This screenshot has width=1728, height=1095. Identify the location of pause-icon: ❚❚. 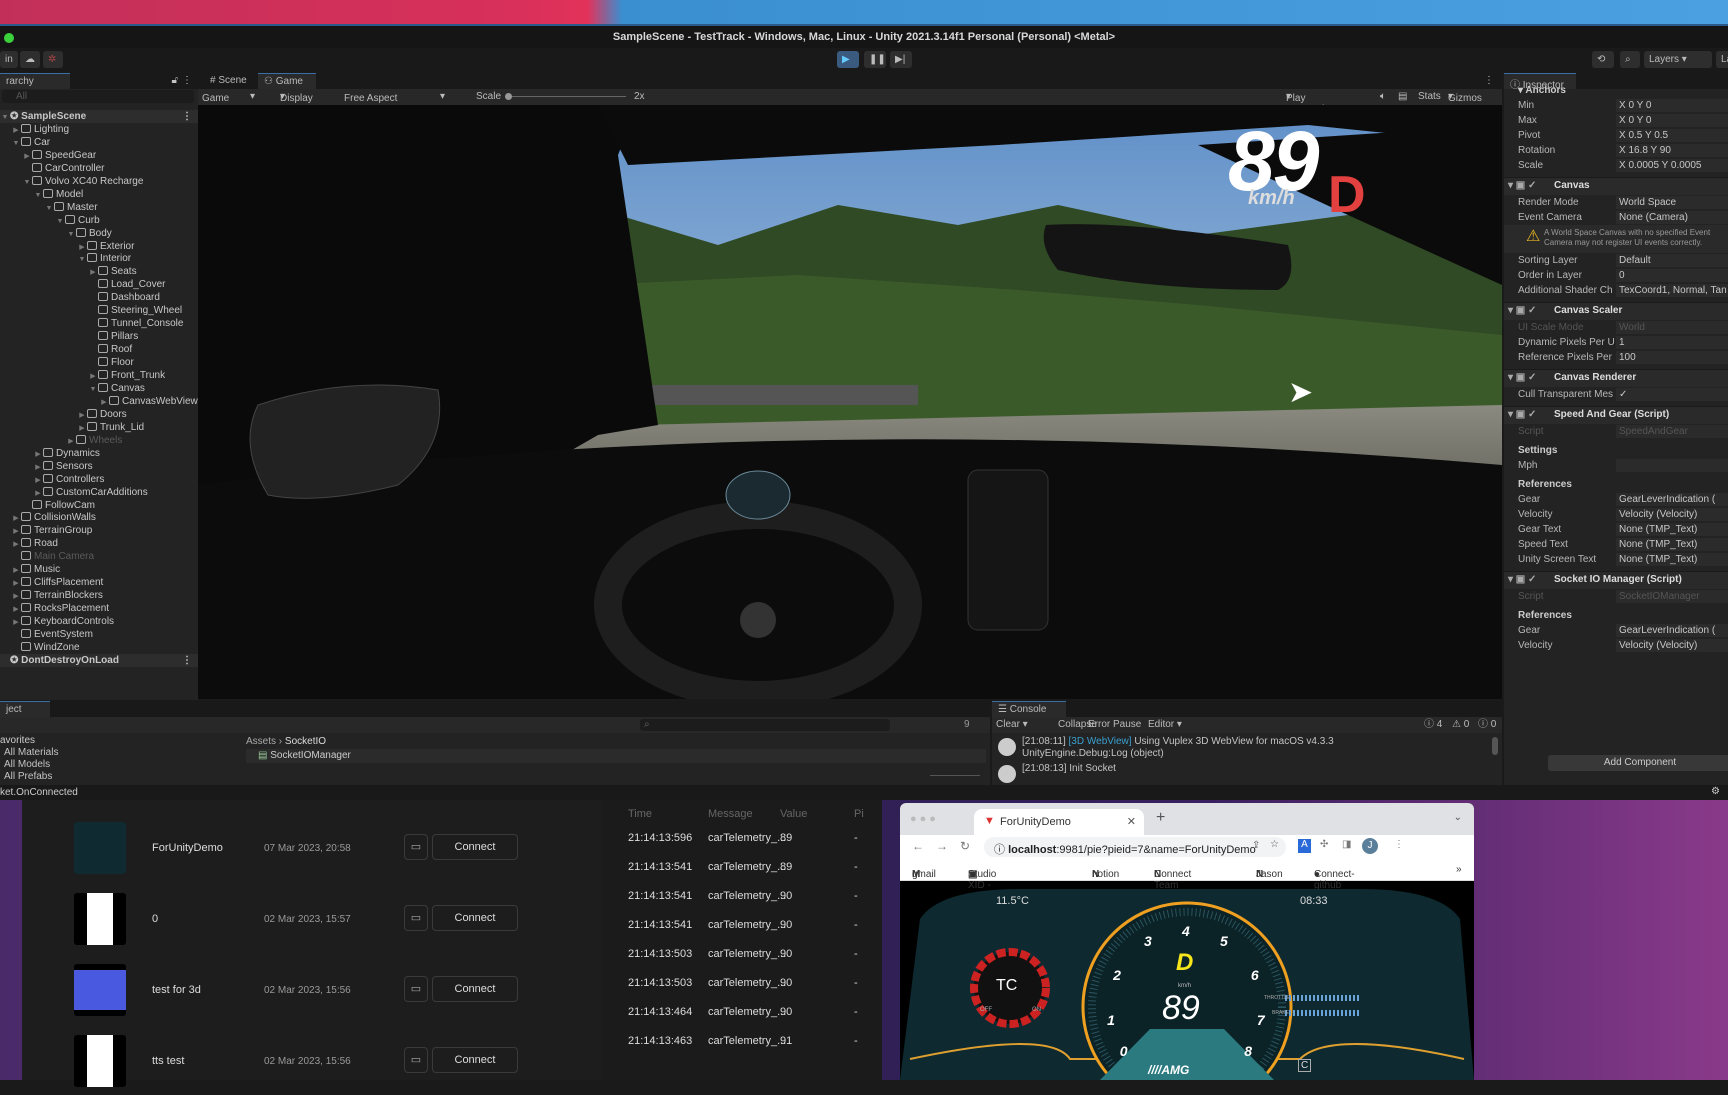
(875, 59).